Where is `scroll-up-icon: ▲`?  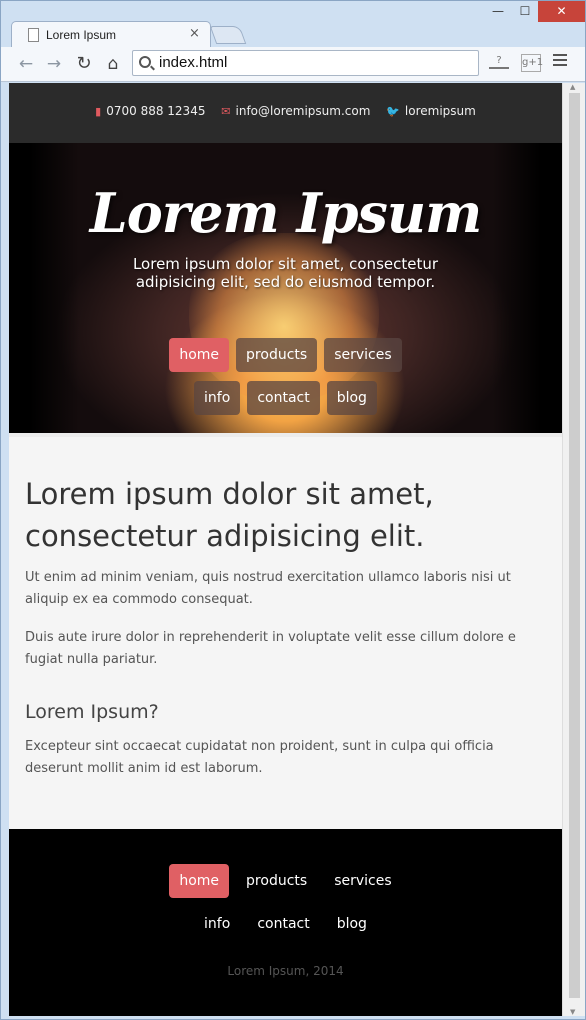 scroll-up-icon: ▲ is located at coordinates (572, 87).